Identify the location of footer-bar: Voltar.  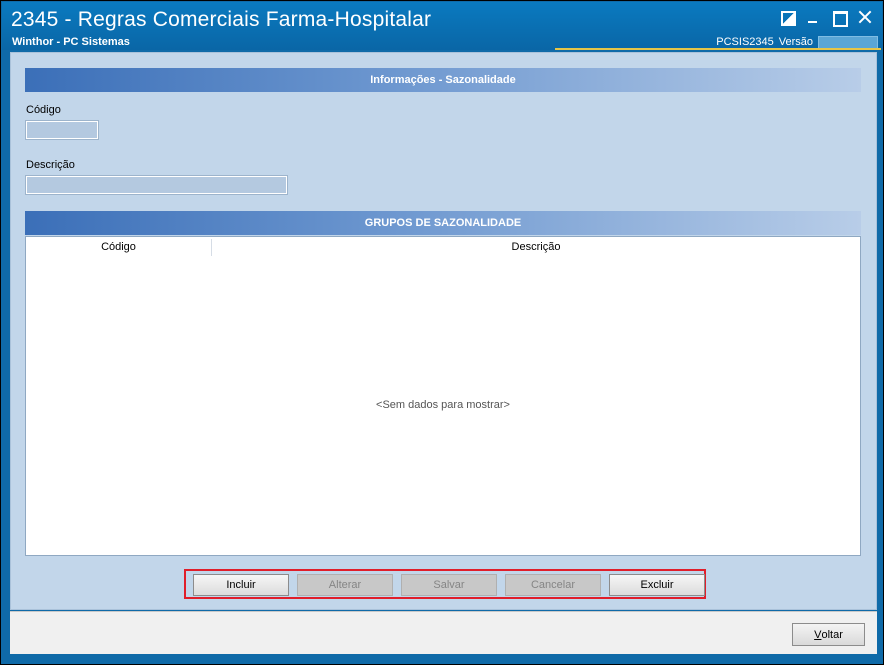
(443, 632).